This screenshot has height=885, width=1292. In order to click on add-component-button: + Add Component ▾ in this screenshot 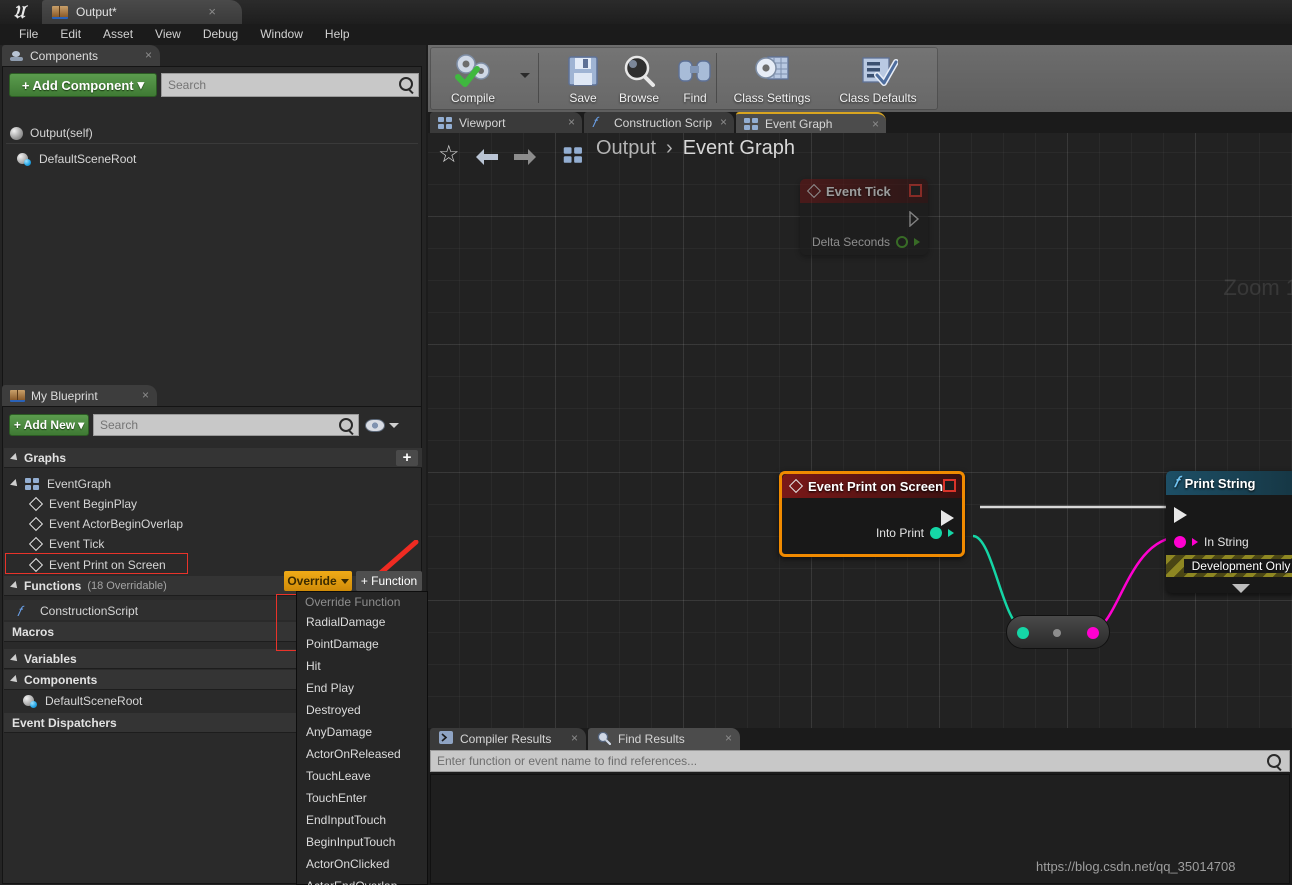, I will do `click(83, 85)`.